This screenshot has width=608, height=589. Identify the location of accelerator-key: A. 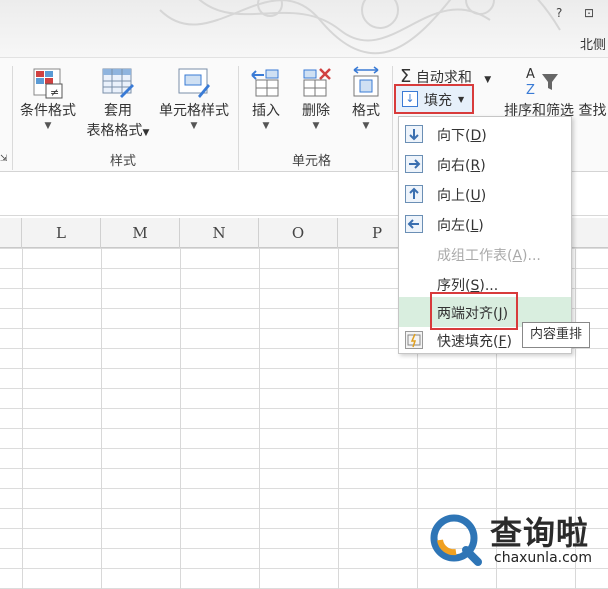
(517, 256).